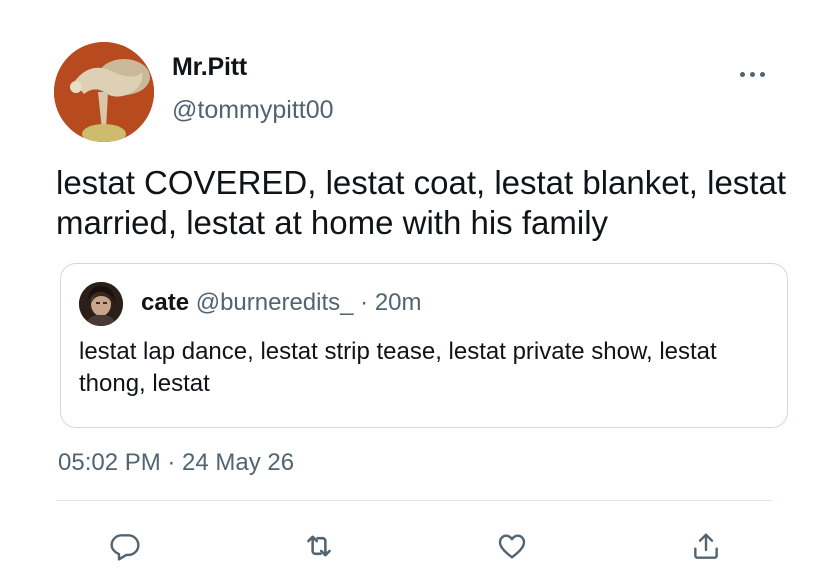 The image size is (828, 576). I want to click on quoted-author-name: cate, so click(165, 302).